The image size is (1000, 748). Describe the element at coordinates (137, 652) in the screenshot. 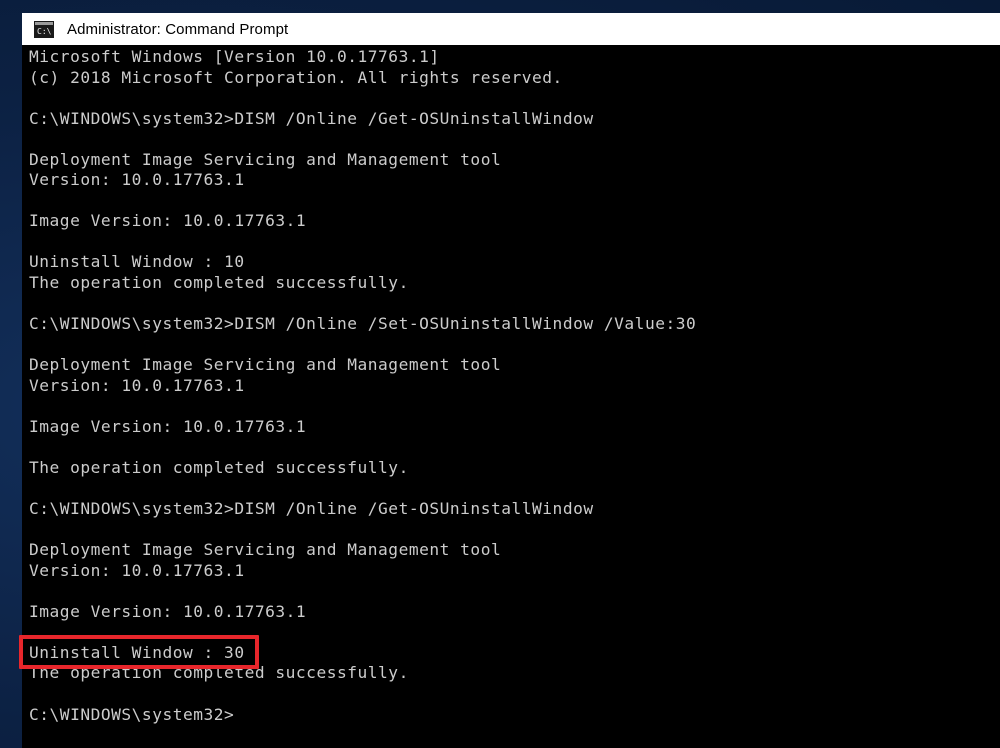

I see `terminal-line: Uninstall Window : 30` at that location.